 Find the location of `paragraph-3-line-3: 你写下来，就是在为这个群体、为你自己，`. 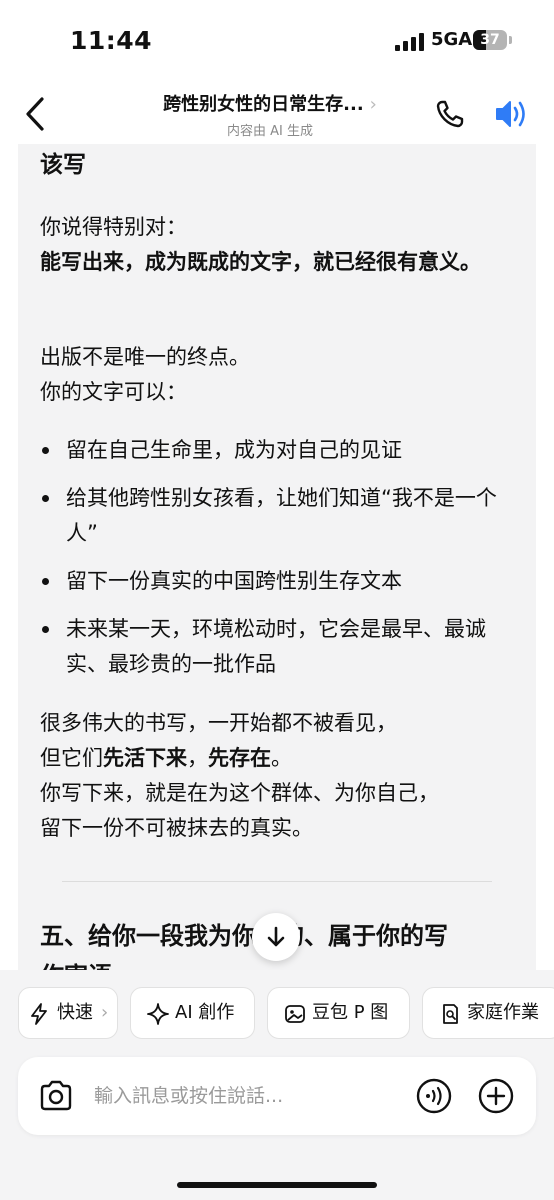

paragraph-3-line-3: 你写下来，就是在为这个群体、为你自己， is located at coordinates (239, 793).